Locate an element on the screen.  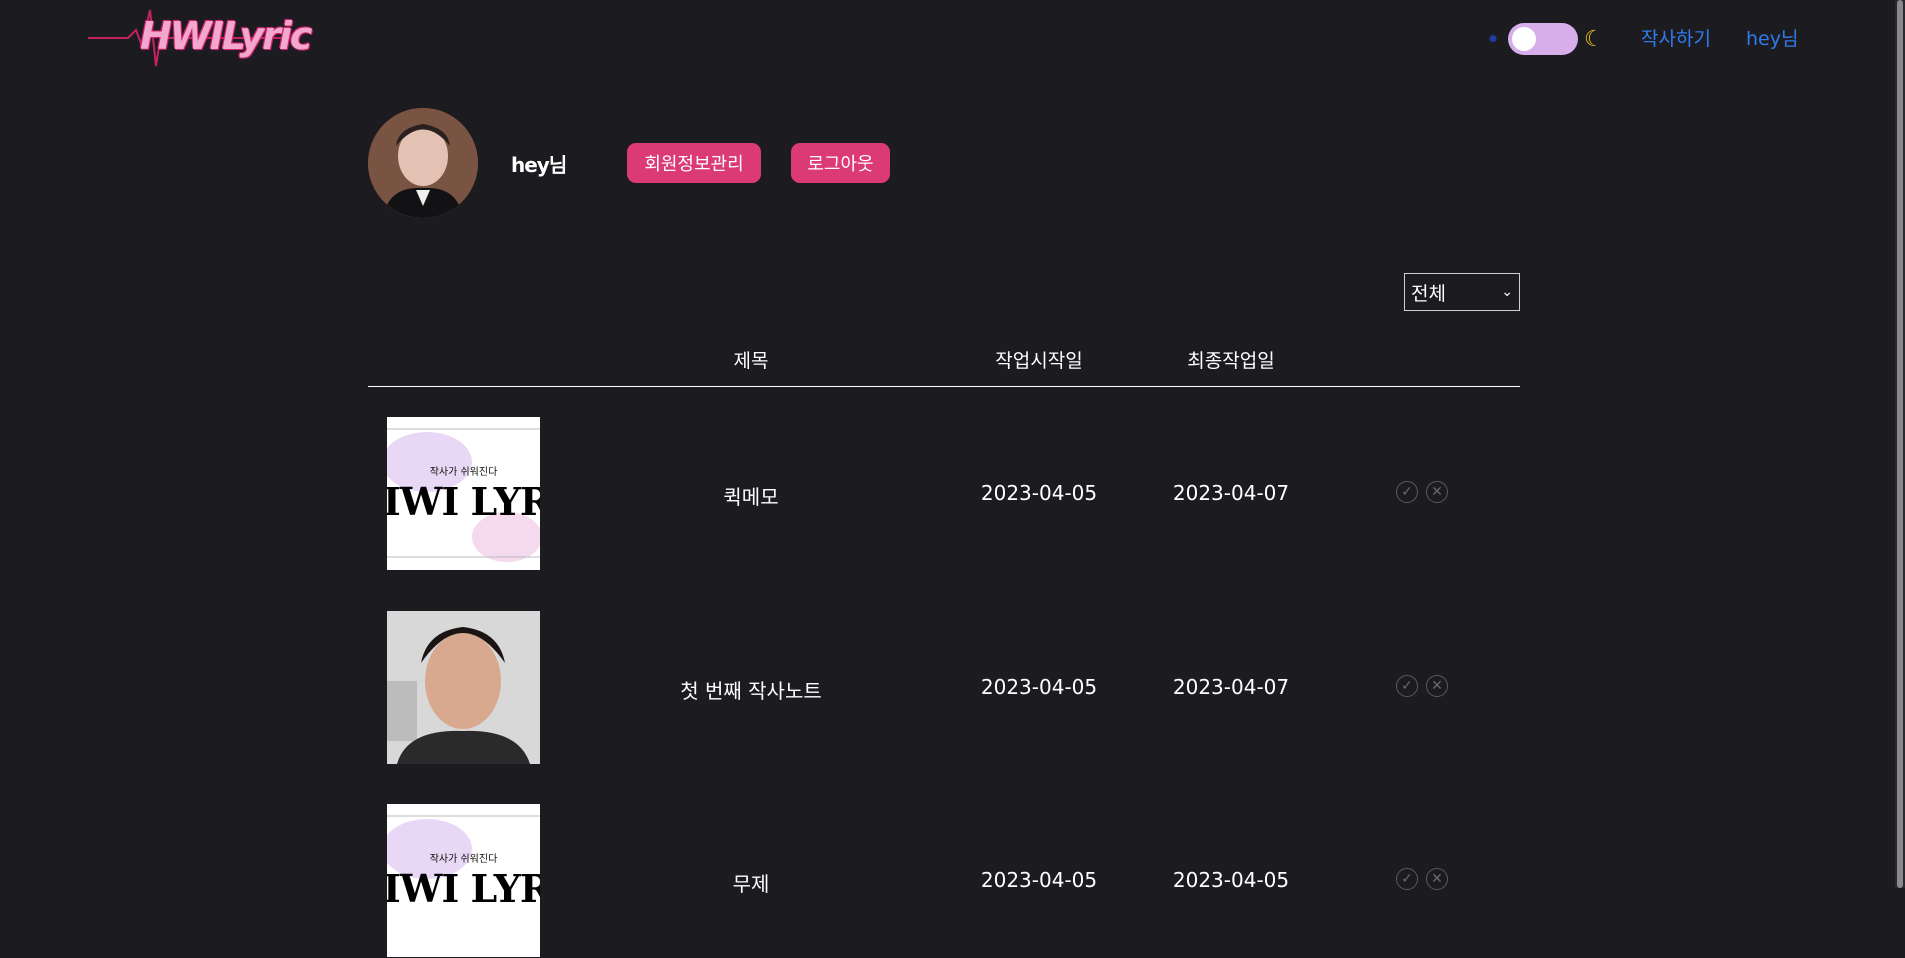
nav-write-link: 작사하기 is located at coordinates (1676, 37).